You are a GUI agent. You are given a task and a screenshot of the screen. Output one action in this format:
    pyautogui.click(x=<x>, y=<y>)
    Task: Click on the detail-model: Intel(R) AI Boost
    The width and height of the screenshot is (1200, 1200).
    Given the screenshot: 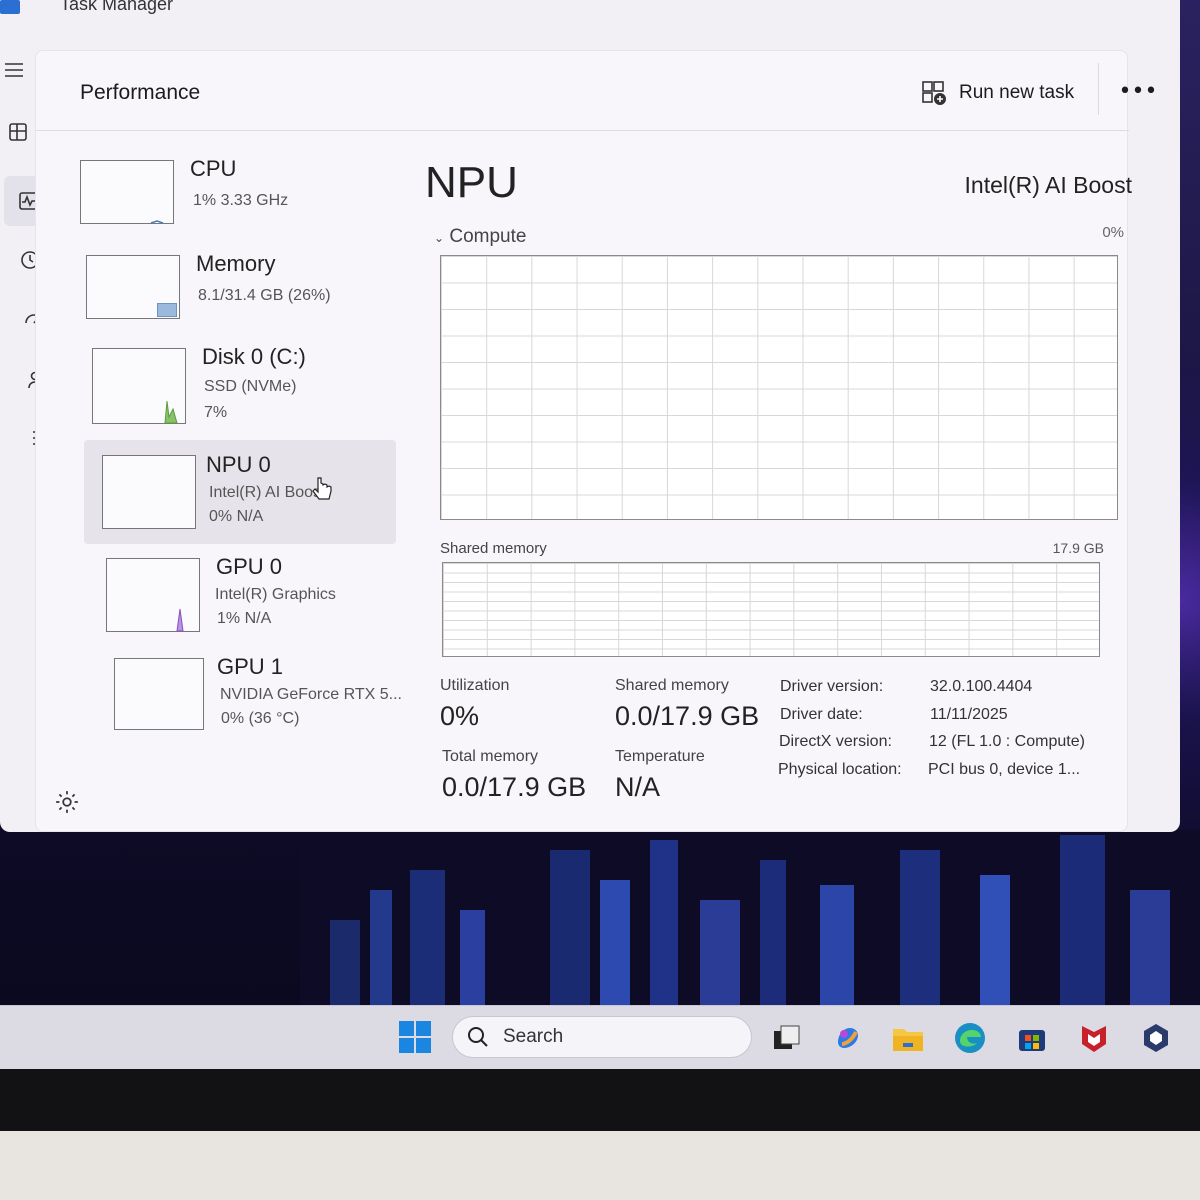 What is the action you would take?
    pyautogui.click(x=1048, y=185)
    